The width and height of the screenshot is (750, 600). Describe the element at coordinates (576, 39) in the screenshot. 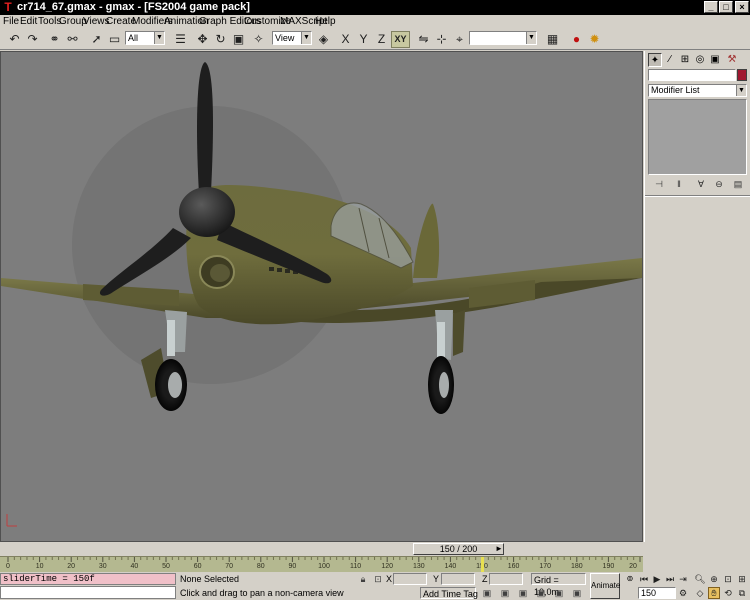

I see `material-editor-icon: ●` at that location.